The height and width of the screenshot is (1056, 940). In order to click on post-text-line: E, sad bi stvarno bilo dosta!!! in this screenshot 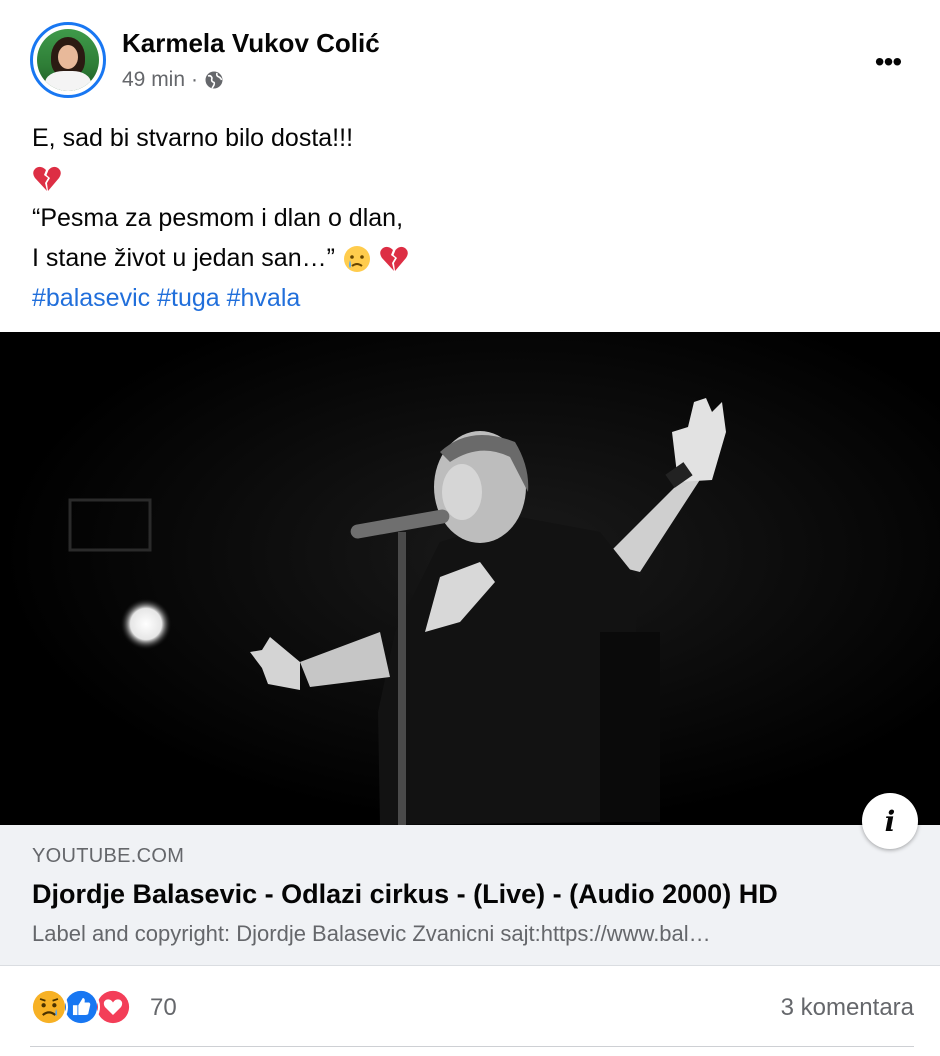, I will do `click(193, 138)`.